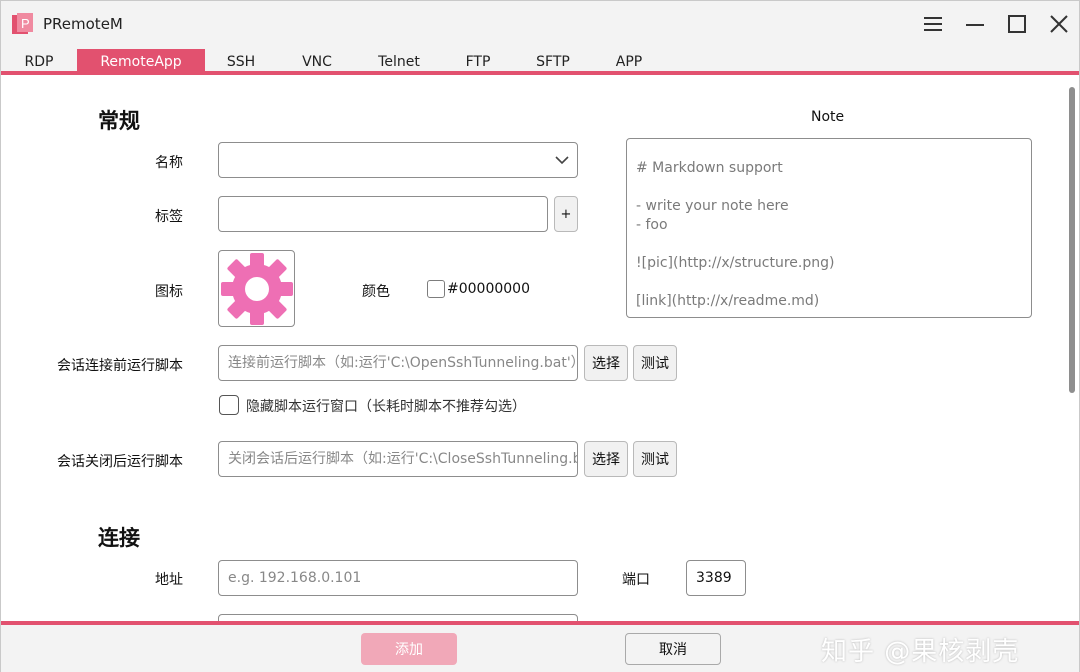 This screenshot has height=672, width=1080. What do you see at coordinates (652, 225) in the screenshot?
I see `note-line: - foo` at bounding box center [652, 225].